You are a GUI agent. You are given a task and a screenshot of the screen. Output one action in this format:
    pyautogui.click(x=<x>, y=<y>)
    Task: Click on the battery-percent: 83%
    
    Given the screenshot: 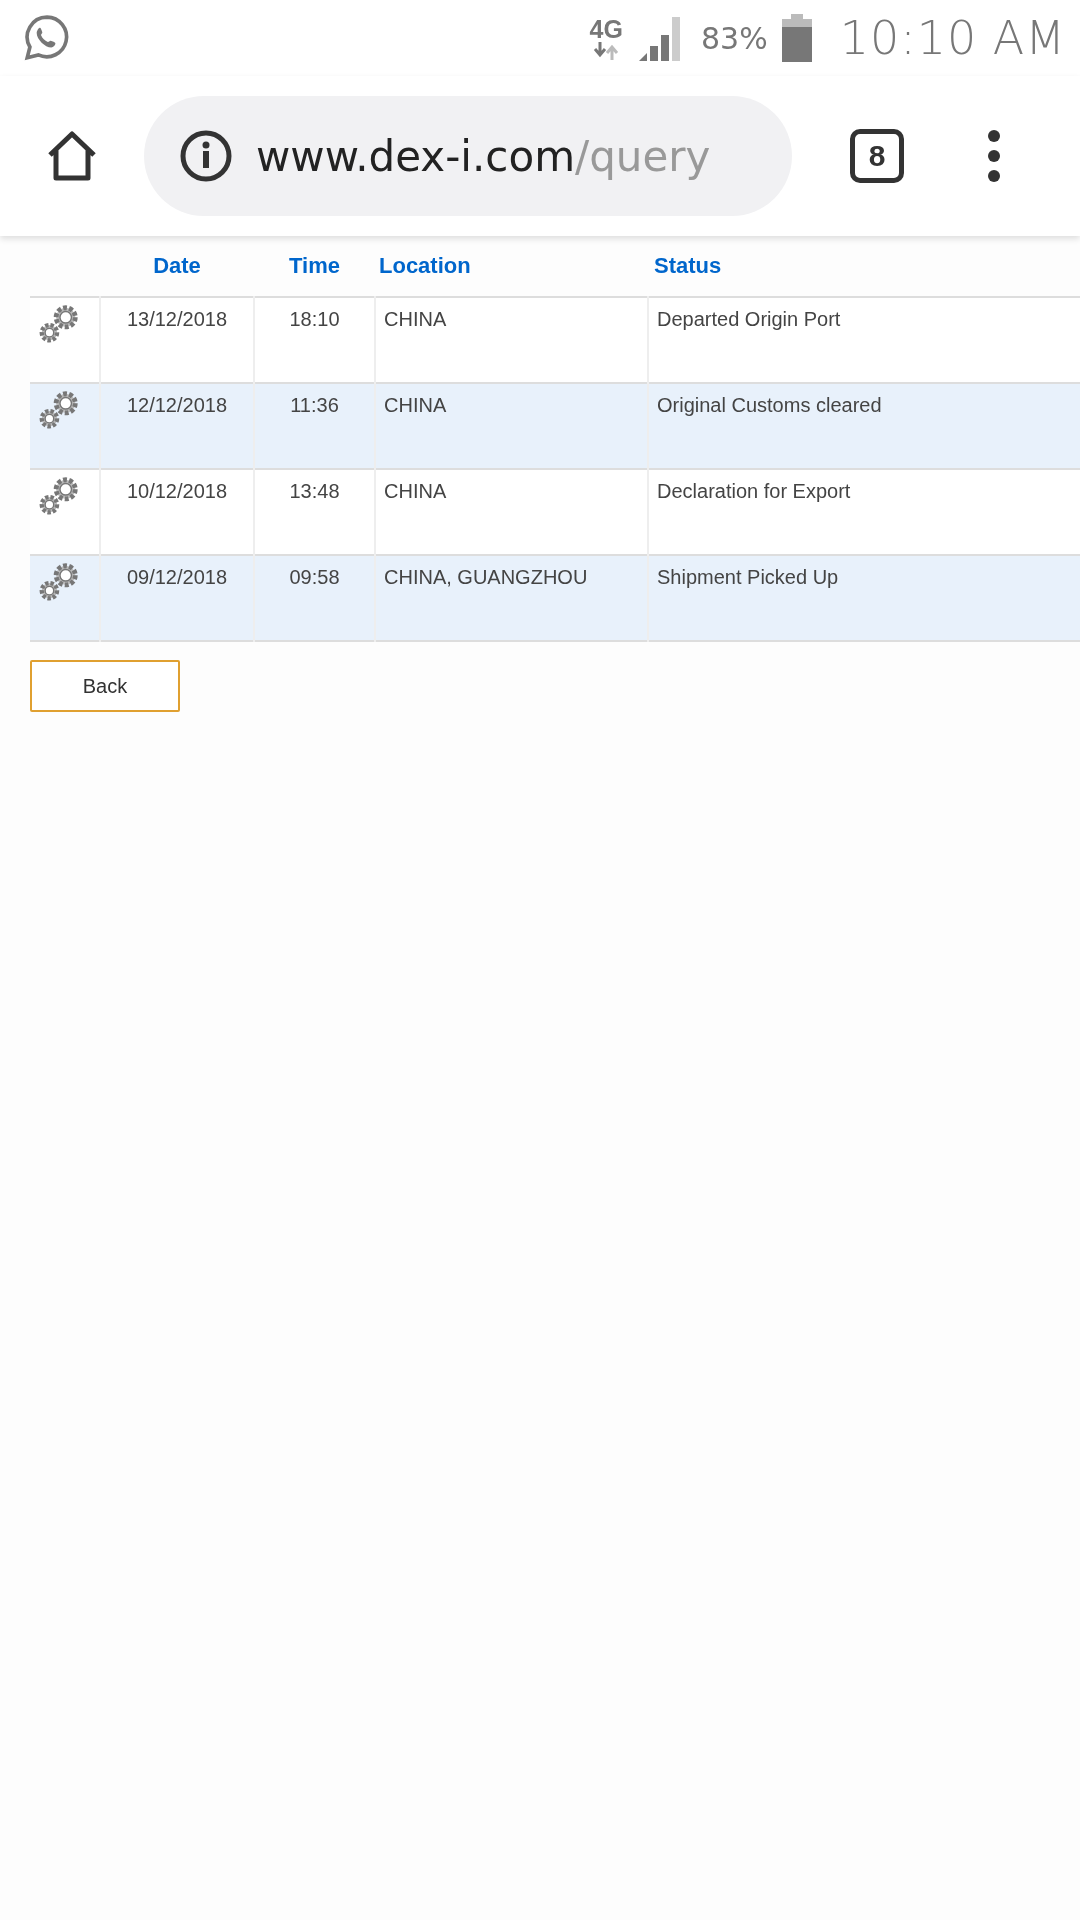 What is the action you would take?
    pyautogui.click(x=734, y=38)
    